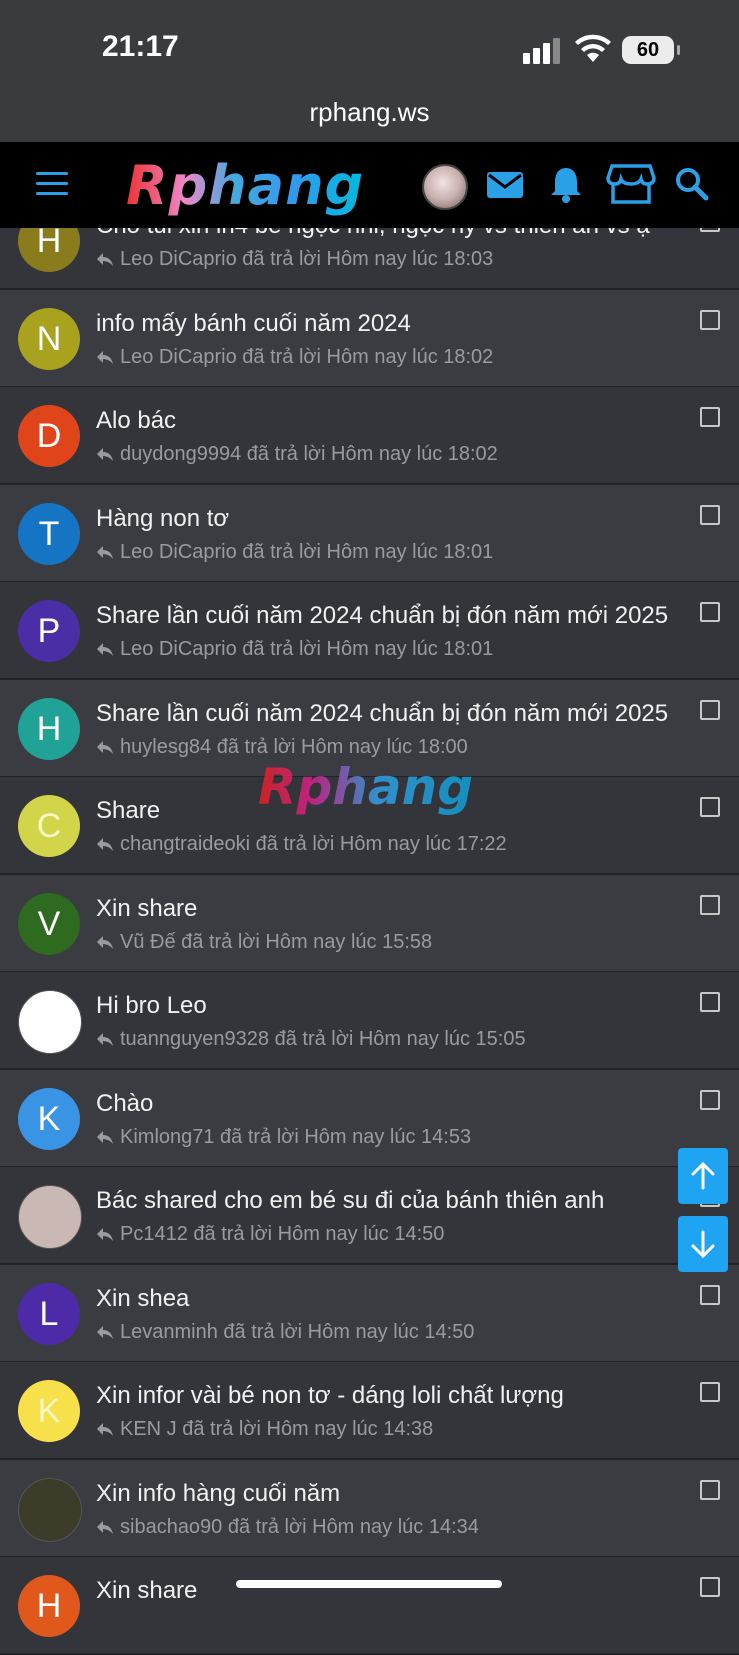 The width and height of the screenshot is (739, 1655). I want to click on thread-avatar: L, so click(49, 1313).